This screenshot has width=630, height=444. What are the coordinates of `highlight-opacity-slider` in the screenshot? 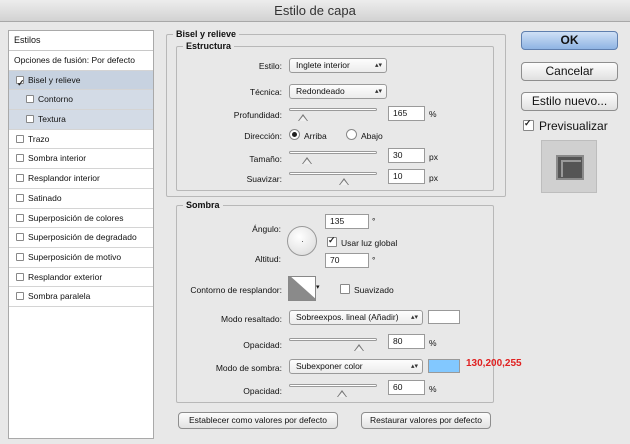 It's located at (333, 339).